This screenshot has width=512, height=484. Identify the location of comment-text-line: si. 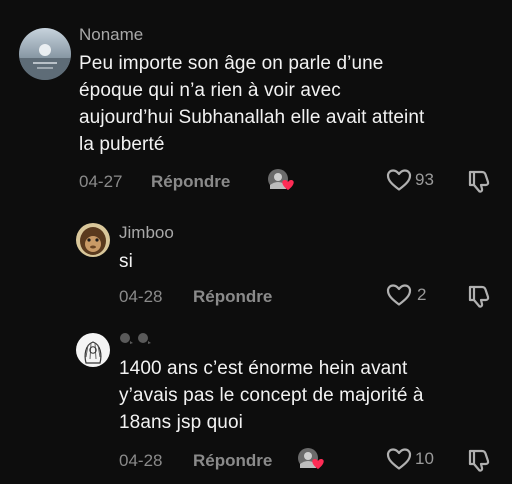
(126, 261).